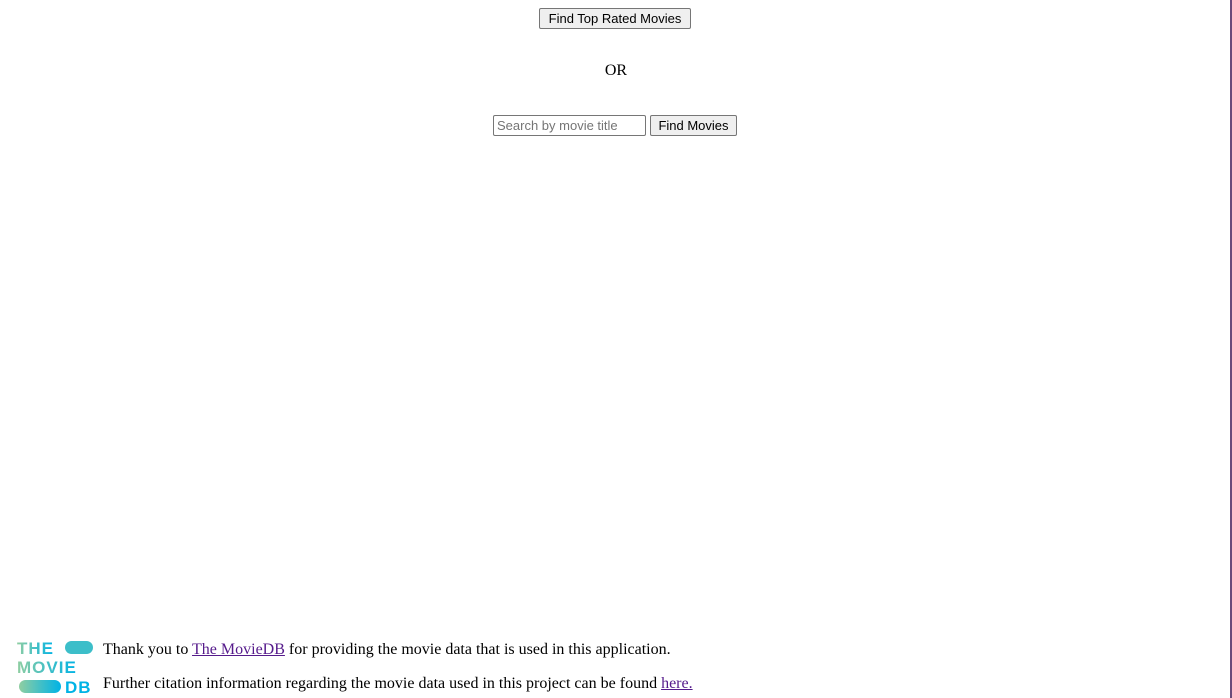 Image resolution: width=1232 pixels, height=698 pixels. What do you see at coordinates (616, 70) in the screenshot?
I see `or-separator: OR` at bounding box center [616, 70].